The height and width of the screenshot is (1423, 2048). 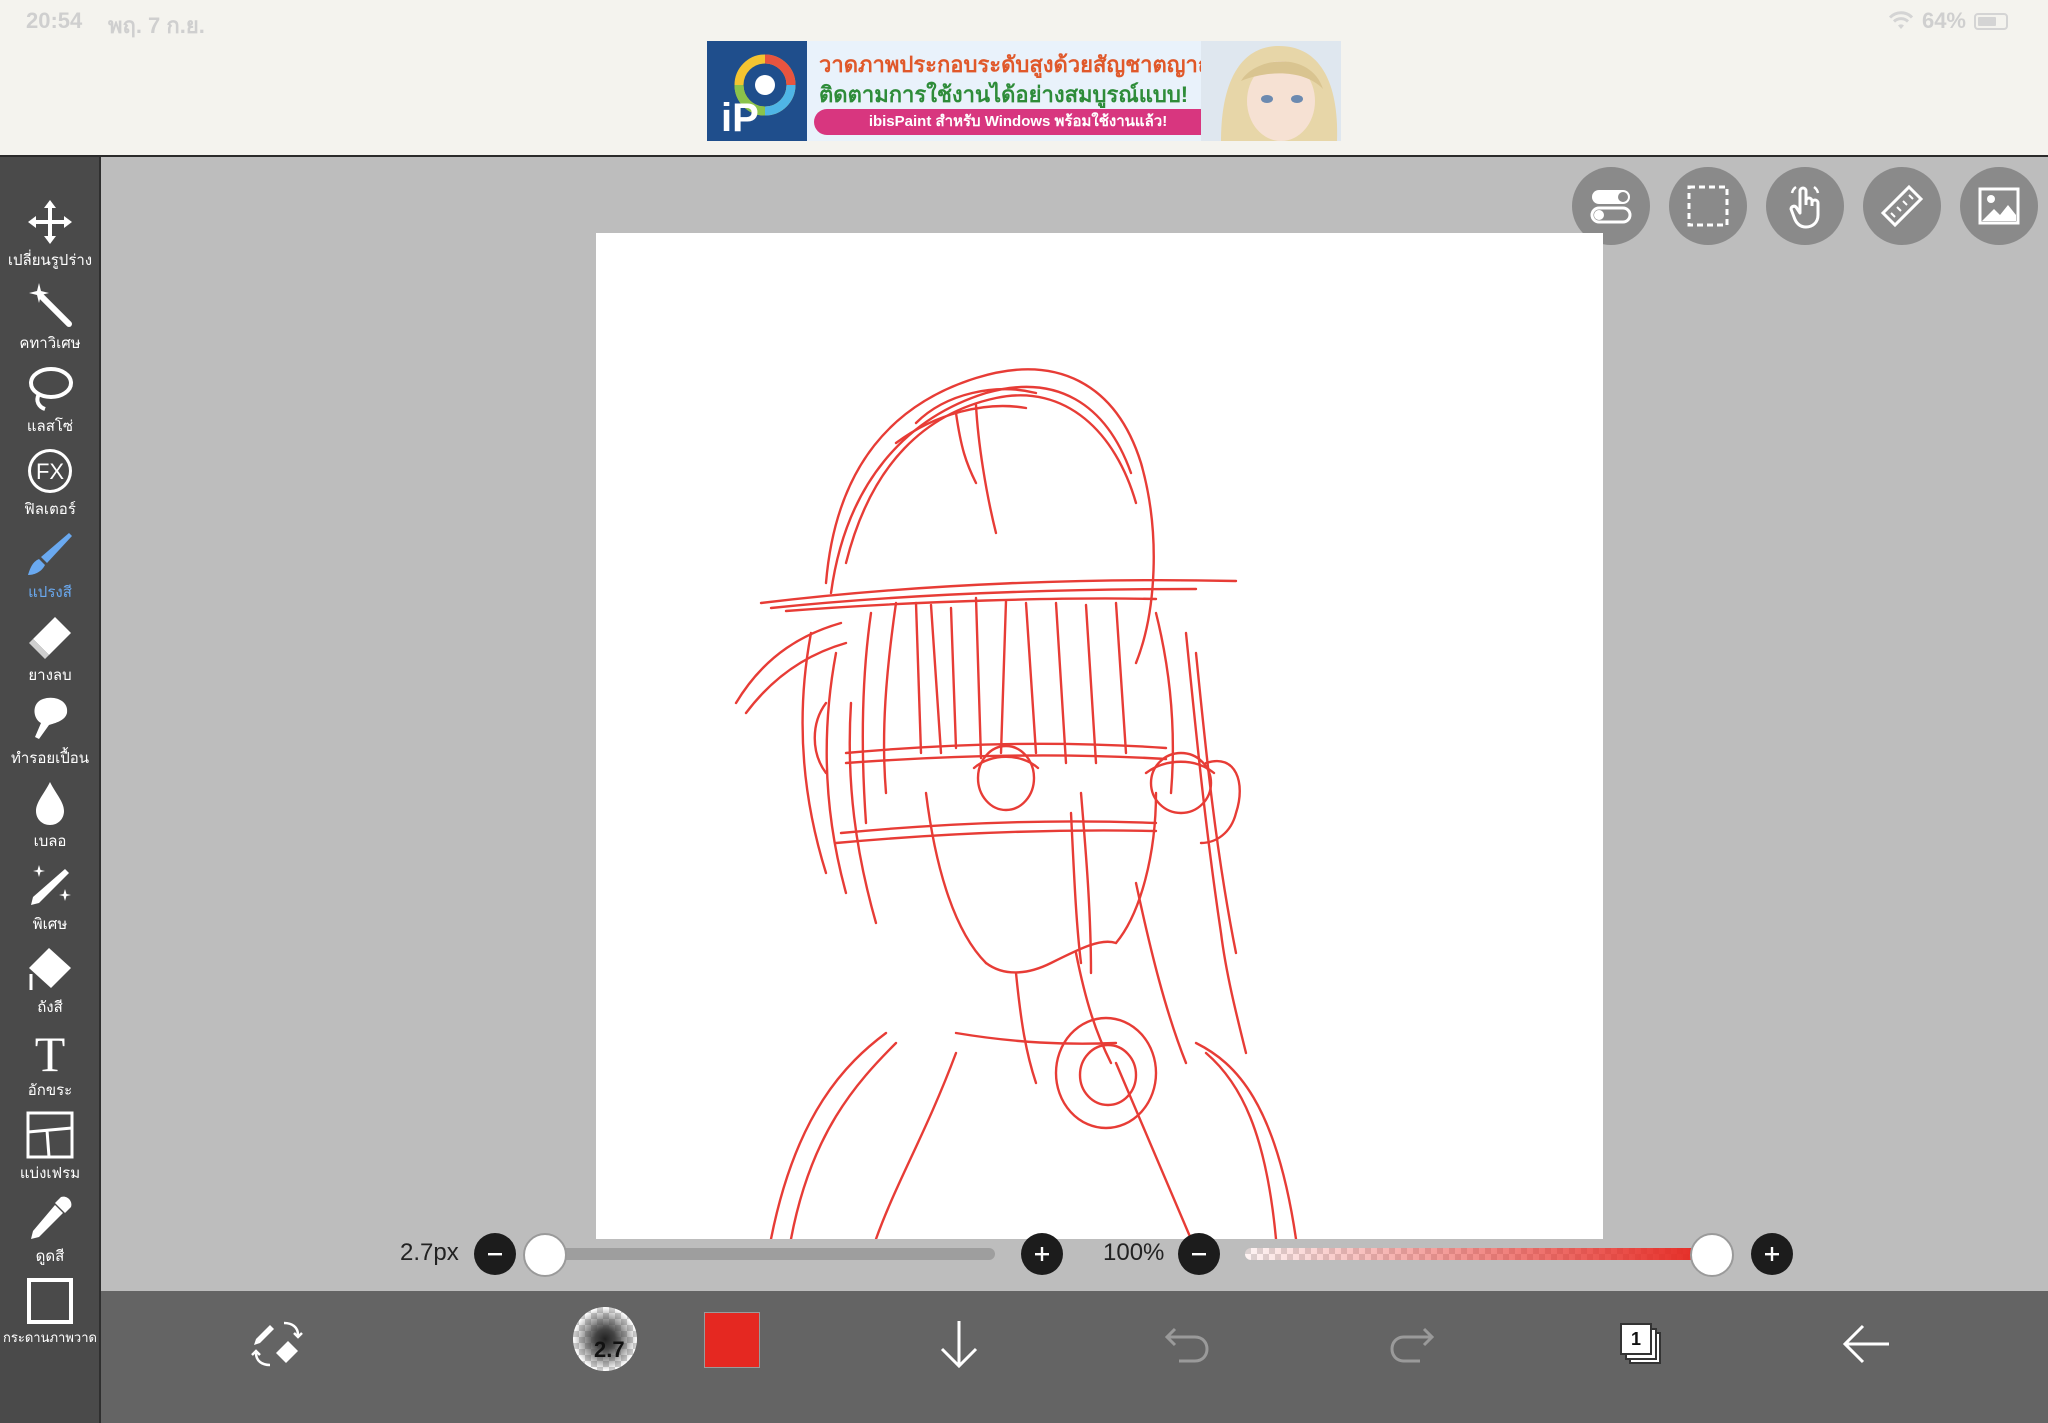 I want to click on status-right: 64%, so click(x=1948, y=21).